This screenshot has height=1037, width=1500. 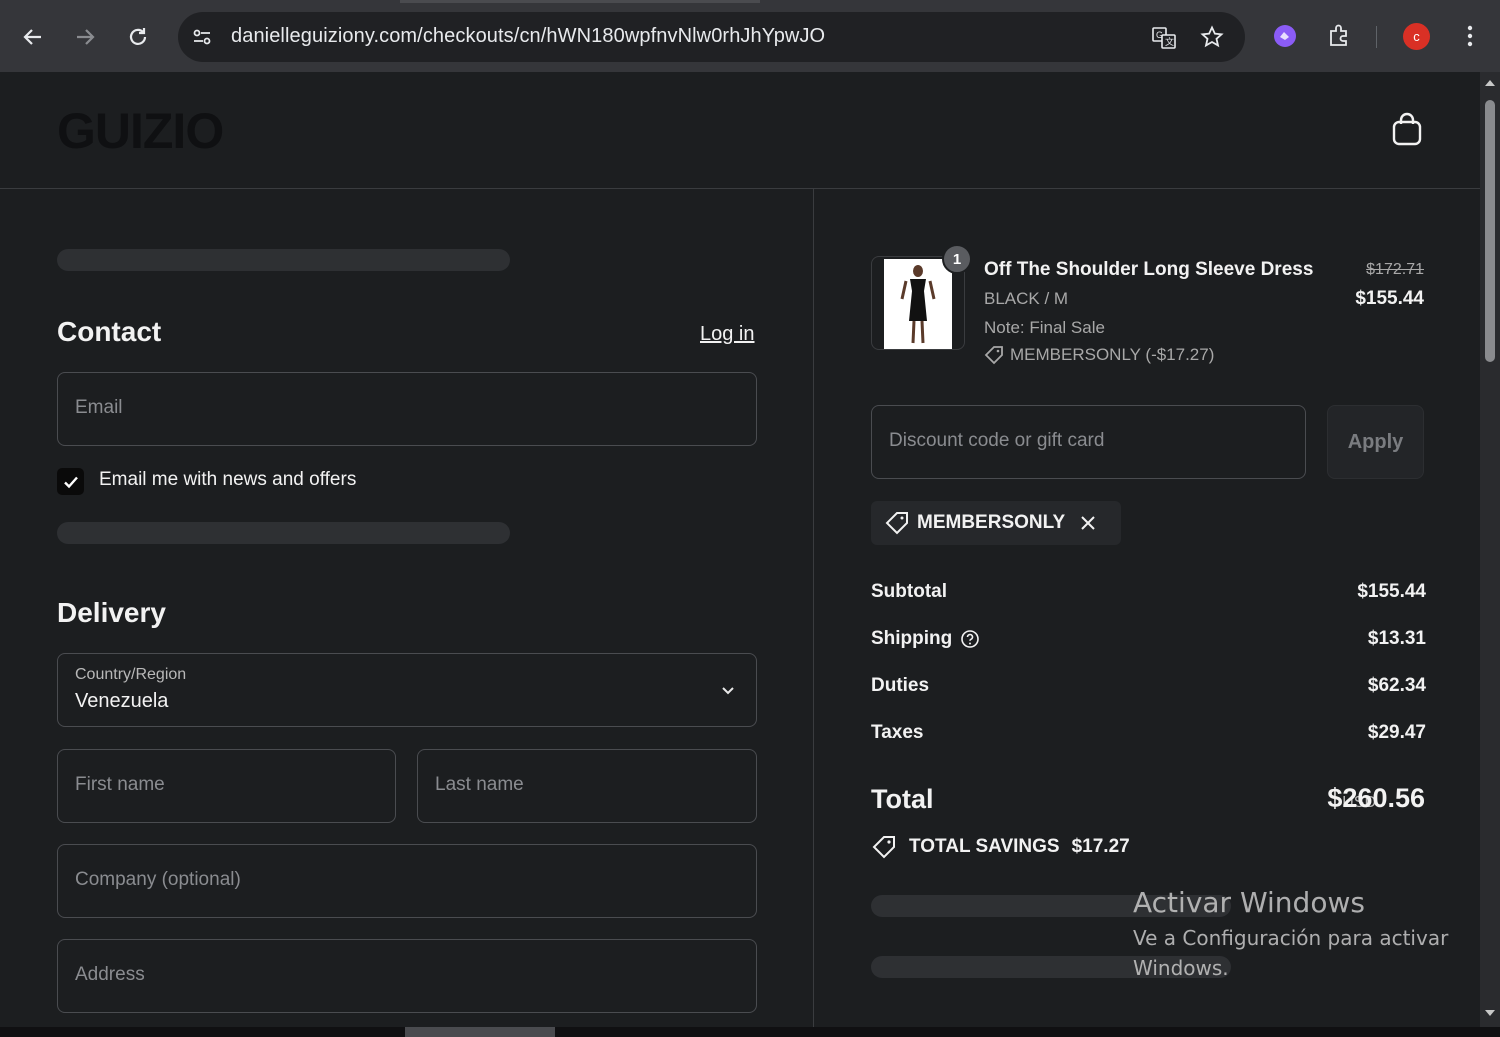 What do you see at coordinates (1376, 37) in the screenshot?
I see `toolbar-divider` at bounding box center [1376, 37].